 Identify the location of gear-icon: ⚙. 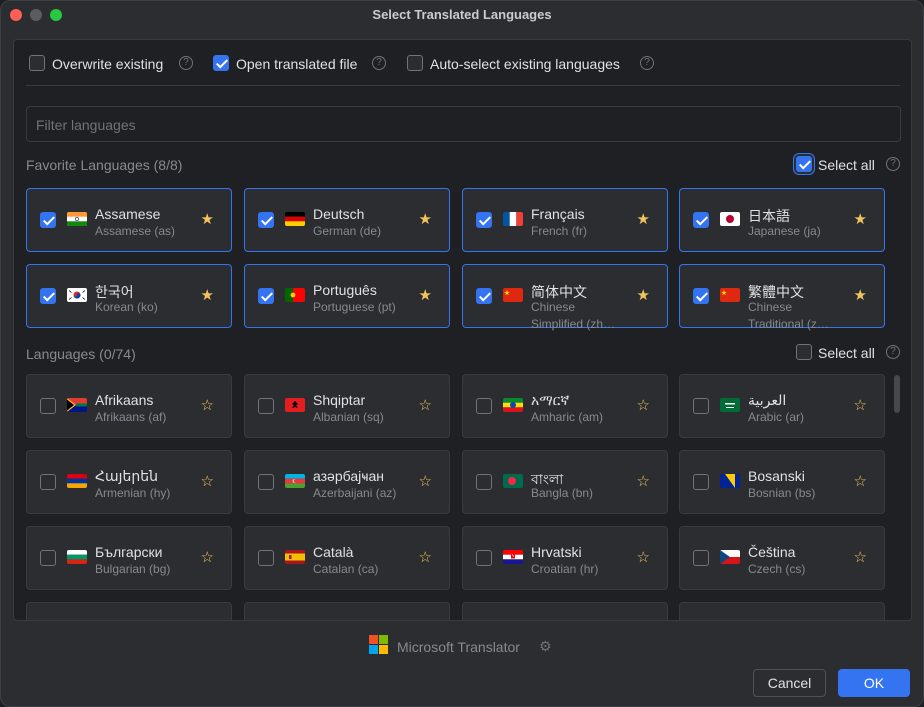
(545, 646).